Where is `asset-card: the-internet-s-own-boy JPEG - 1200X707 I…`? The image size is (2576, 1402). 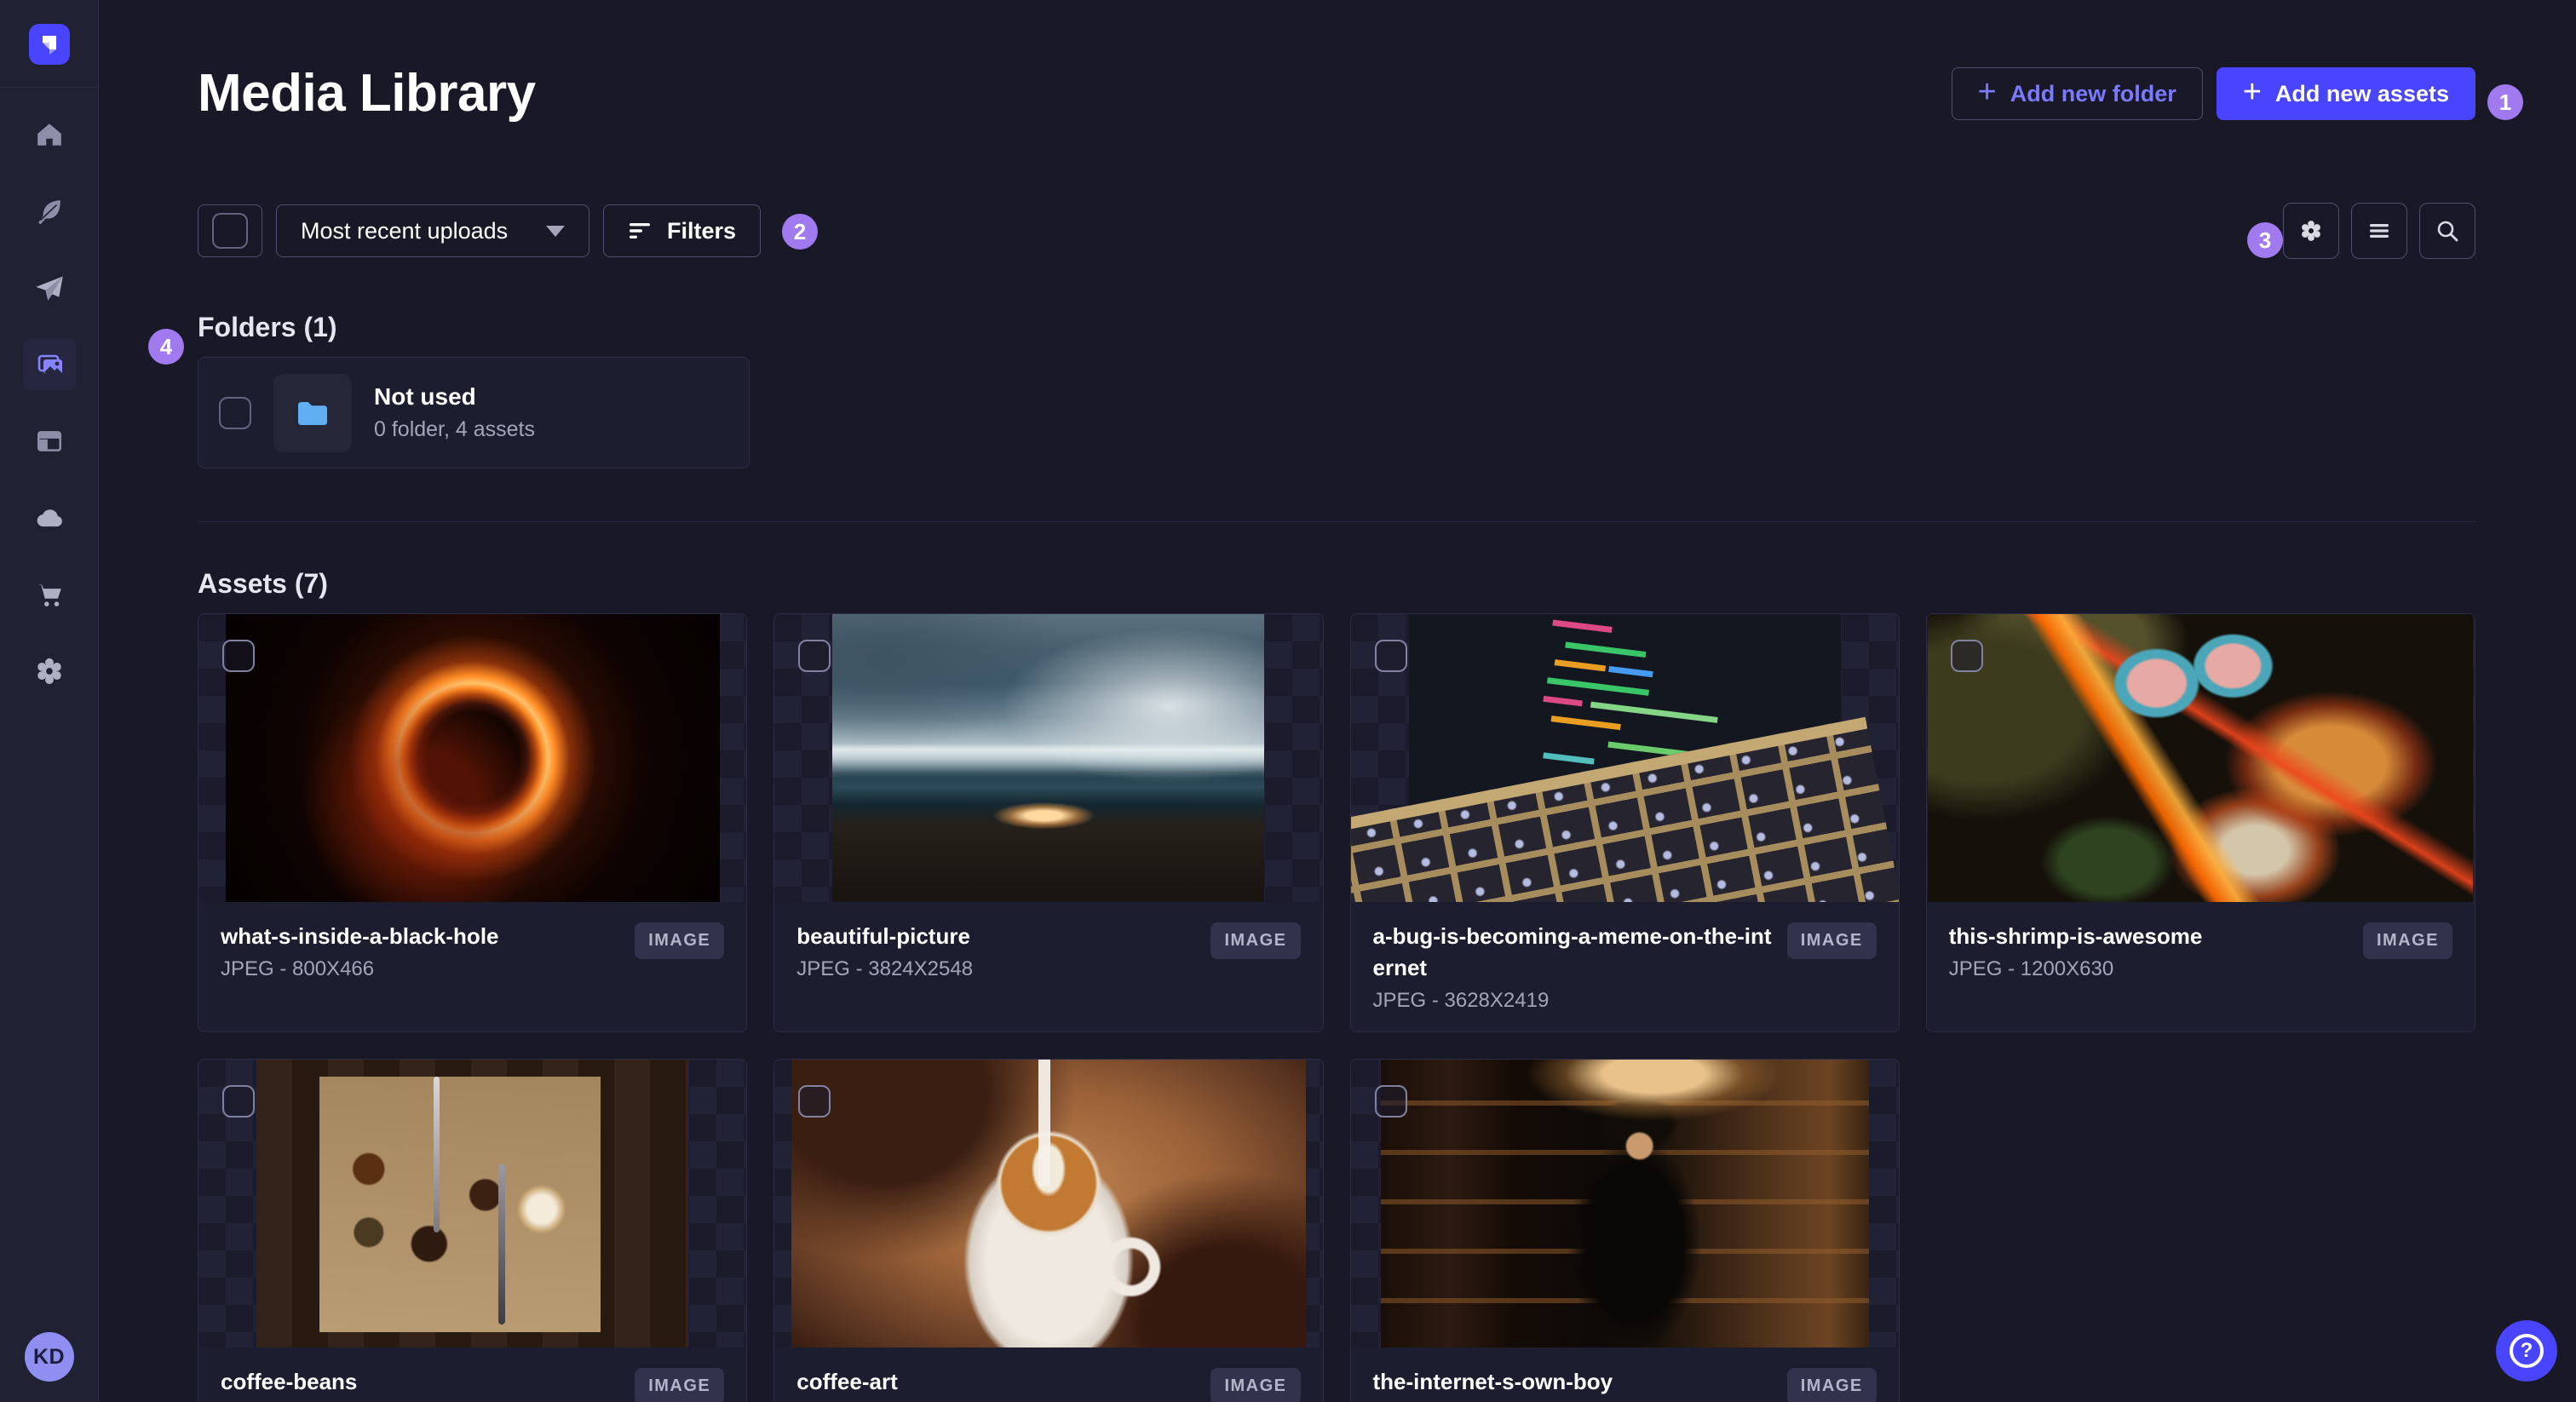 asset-card: the-internet-s-own-boy JPEG - 1200X707 I… is located at coordinates (1625, 1230).